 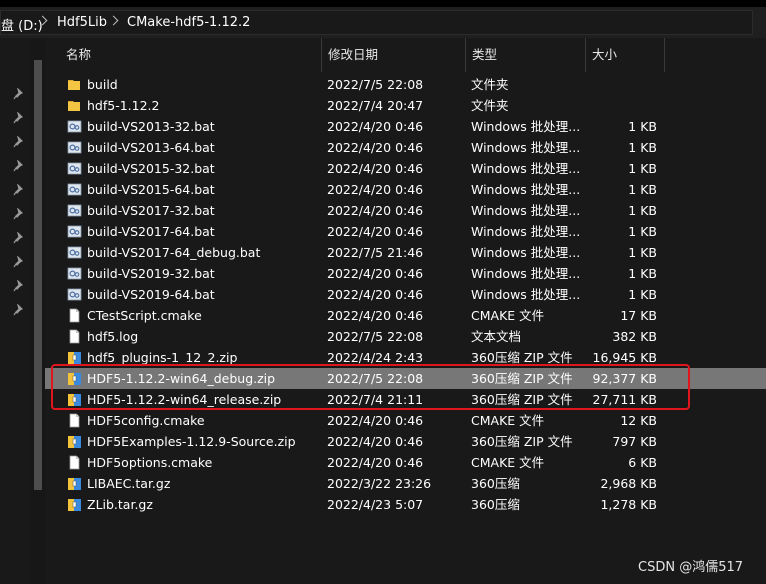 I want to click on file-size: 6 KB, so click(x=642, y=462).